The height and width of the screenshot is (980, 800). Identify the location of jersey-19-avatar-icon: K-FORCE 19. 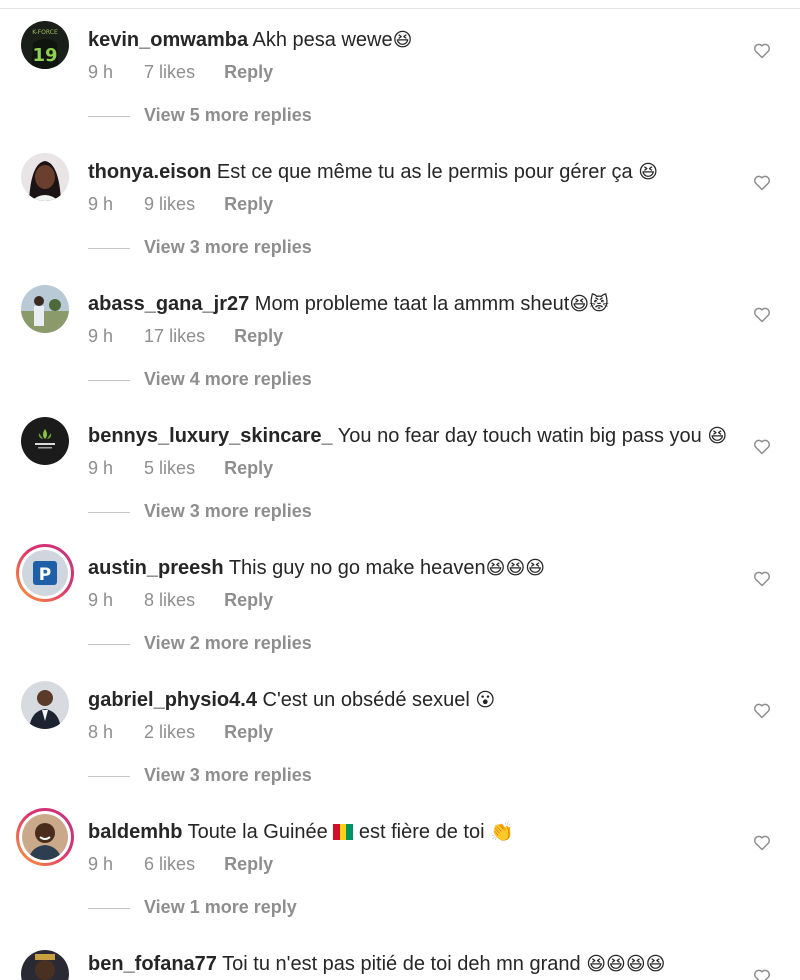
(45, 45).